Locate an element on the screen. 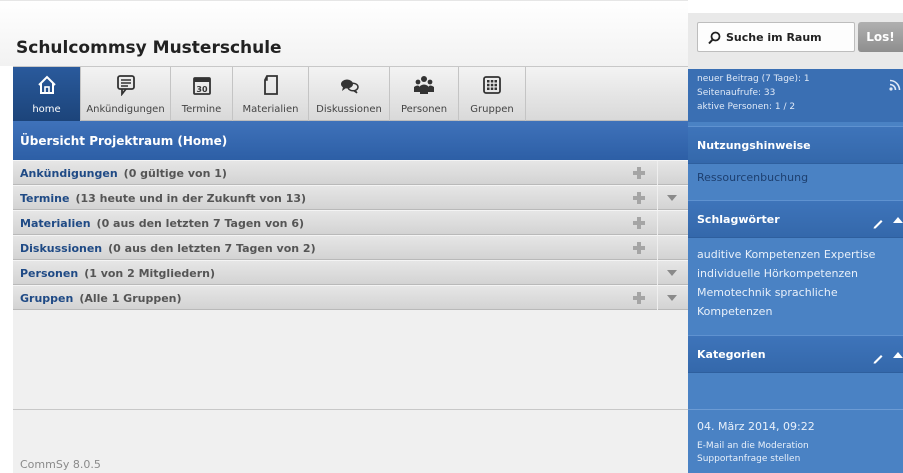 This screenshot has height=473, width=903. stat-page-views: Seitenaufrufe: 33 is located at coordinates (736, 93).